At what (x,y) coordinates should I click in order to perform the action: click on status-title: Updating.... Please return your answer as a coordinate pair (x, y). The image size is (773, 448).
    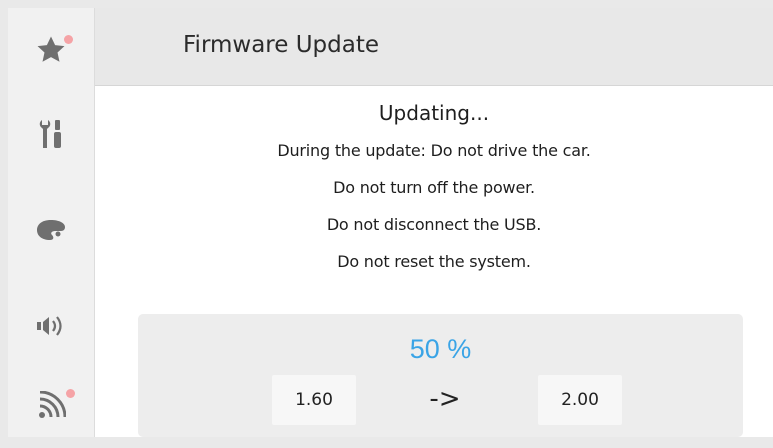
    Looking at the image, I should click on (434, 113).